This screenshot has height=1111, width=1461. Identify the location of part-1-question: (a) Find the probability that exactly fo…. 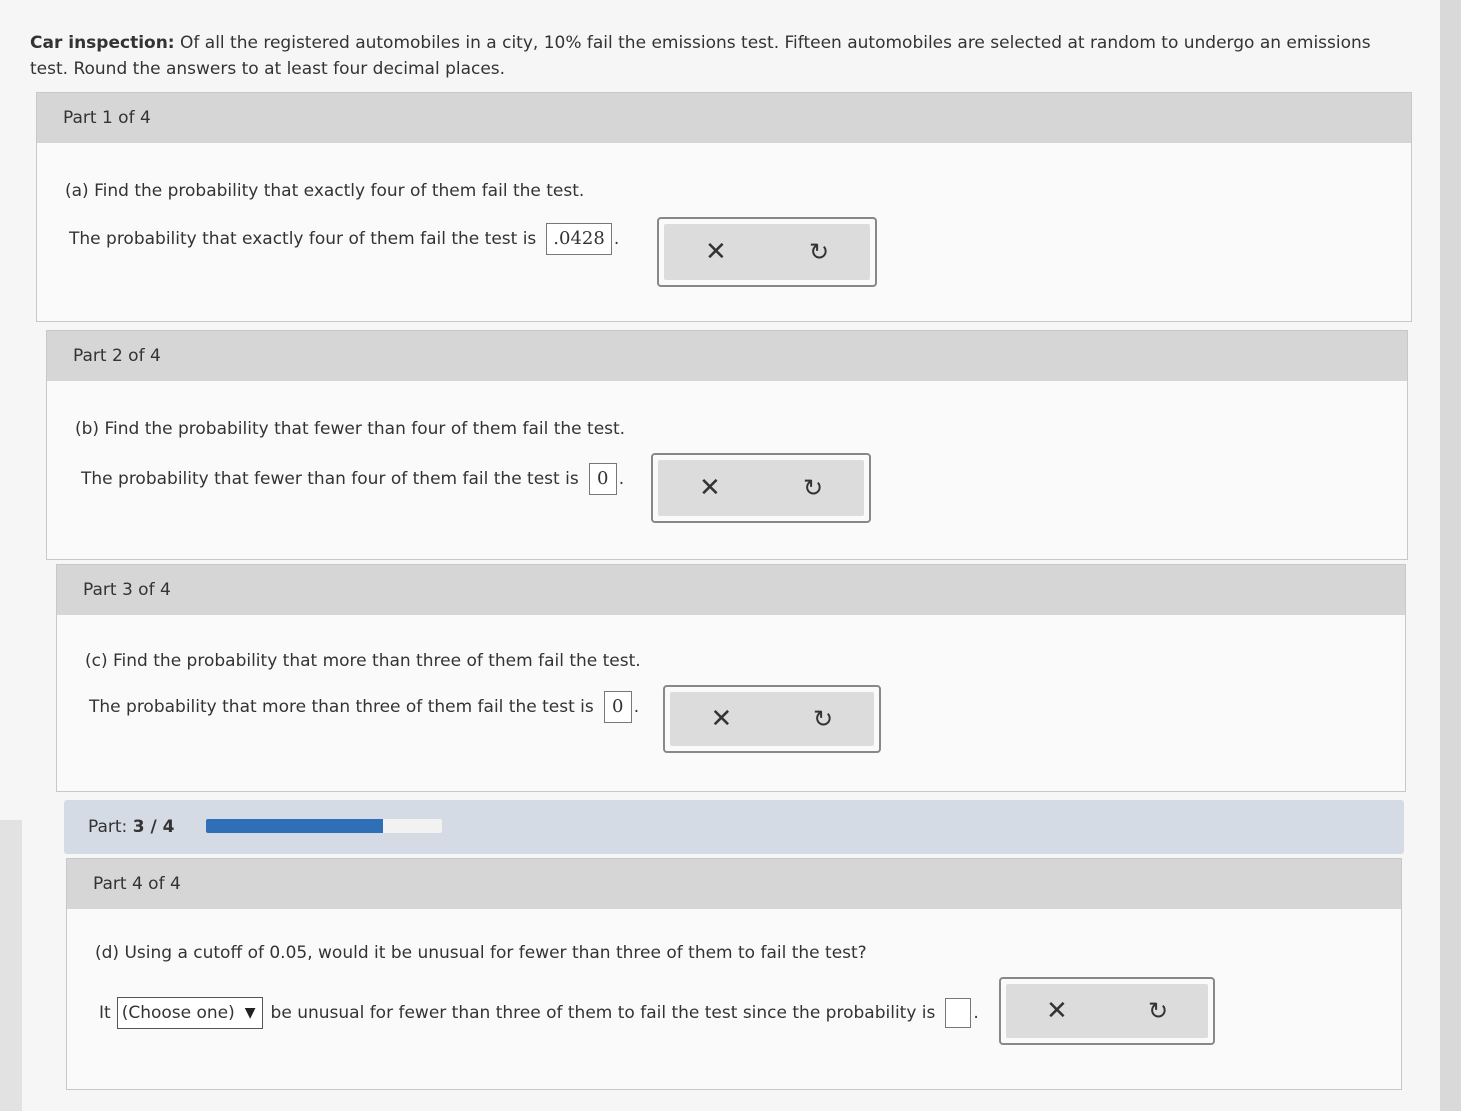
(325, 191).